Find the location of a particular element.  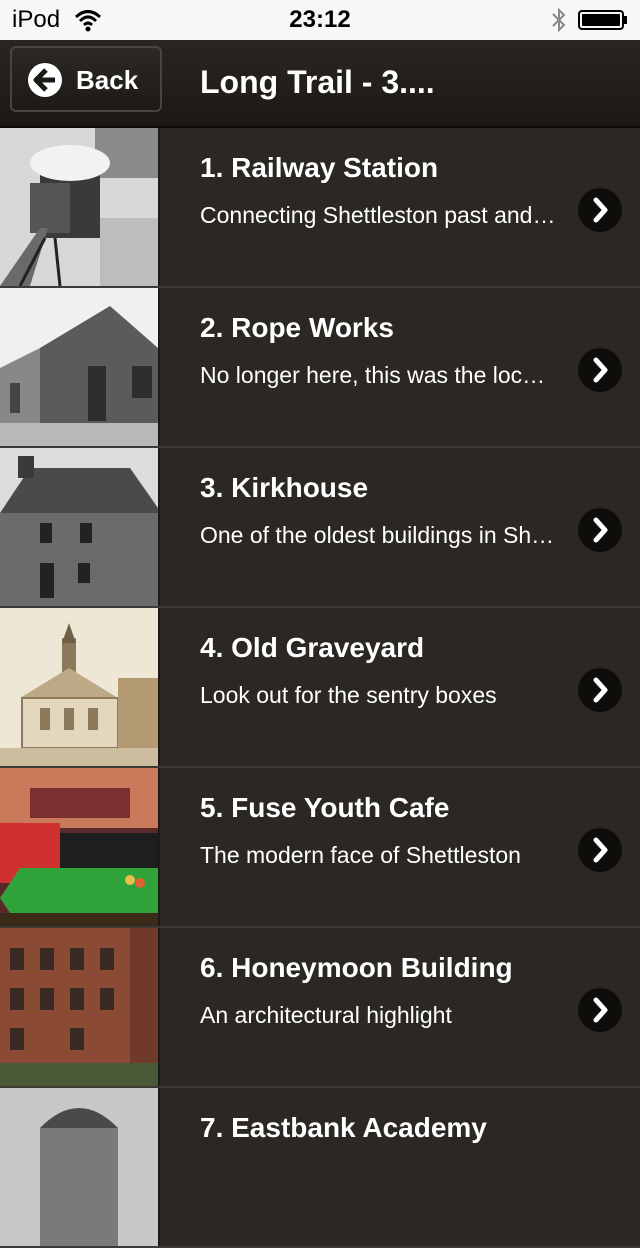

list-item: 7. Eastbank Academy is located at coordinates (320, 1168).